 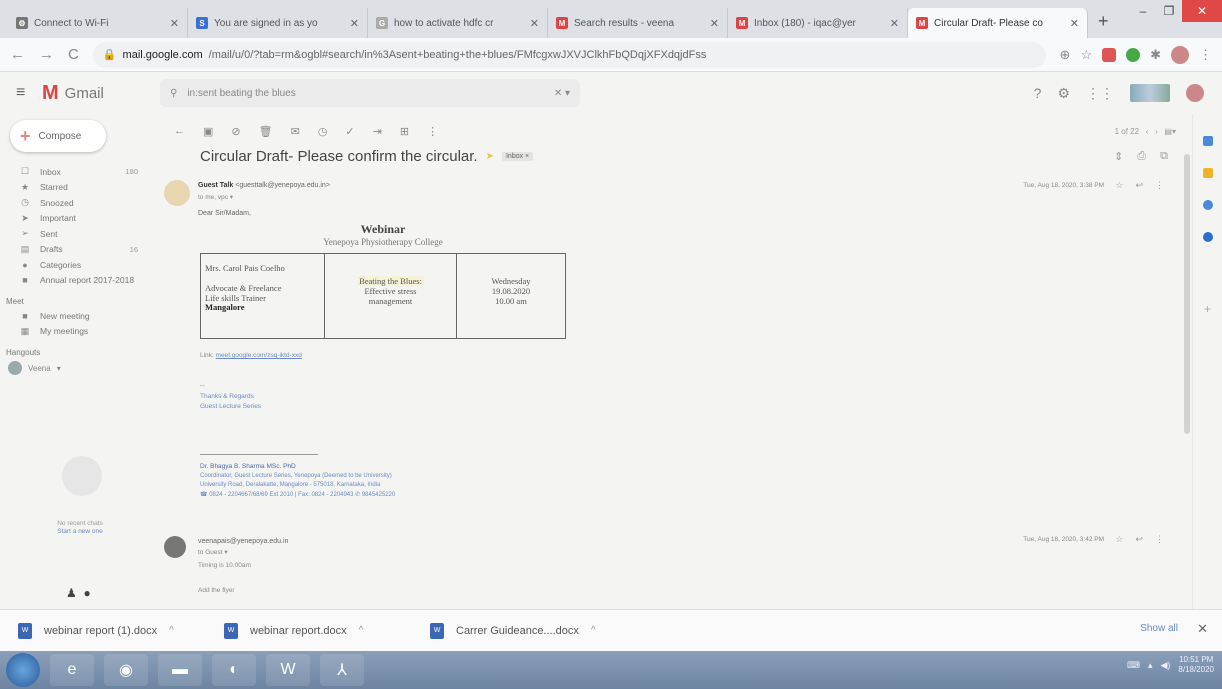 What do you see at coordinates (80, 368) in the screenshot?
I see `hangout-user: Veena ▾` at bounding box center [80, 368].